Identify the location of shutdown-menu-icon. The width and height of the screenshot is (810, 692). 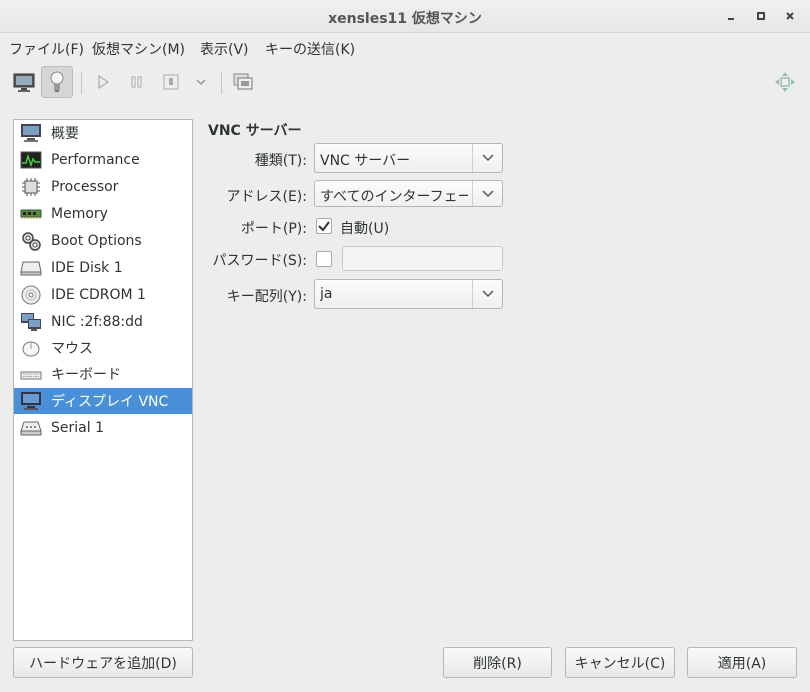
(201, 82).